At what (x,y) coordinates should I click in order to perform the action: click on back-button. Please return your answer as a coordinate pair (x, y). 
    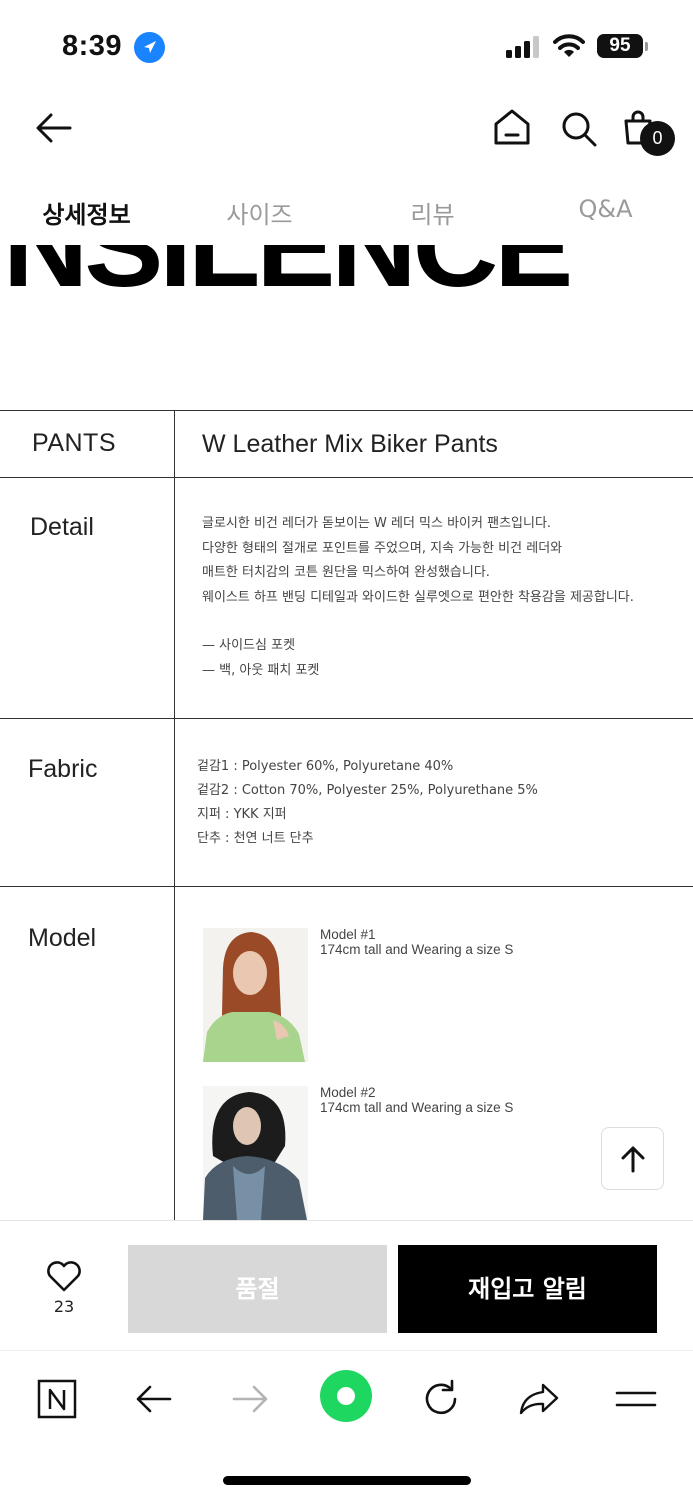
    Looking at the image, I should click on (54, 128).